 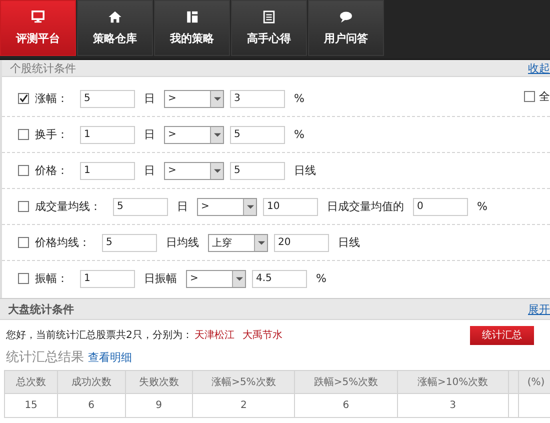 I want to click on home-icon, so click(x=115, y=17).